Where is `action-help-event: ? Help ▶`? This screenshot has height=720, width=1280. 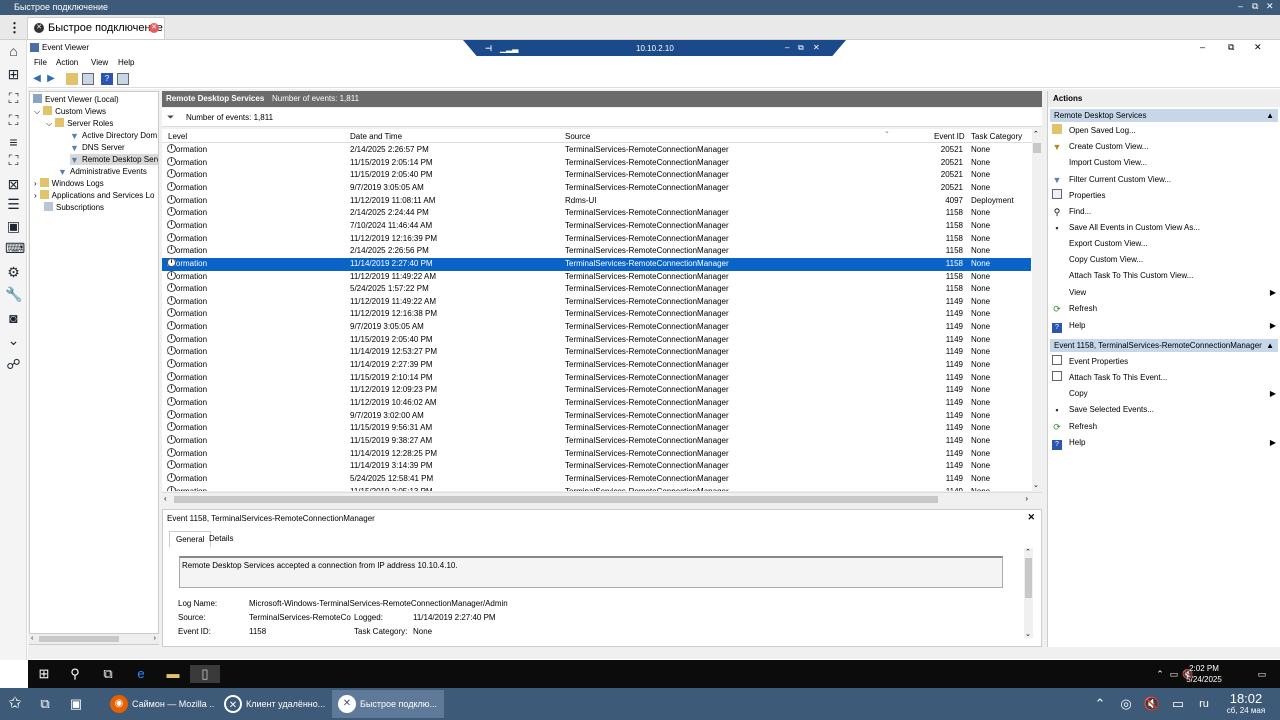
action-help-event: ? Help ▶ is located at coordinates (1164, 443).